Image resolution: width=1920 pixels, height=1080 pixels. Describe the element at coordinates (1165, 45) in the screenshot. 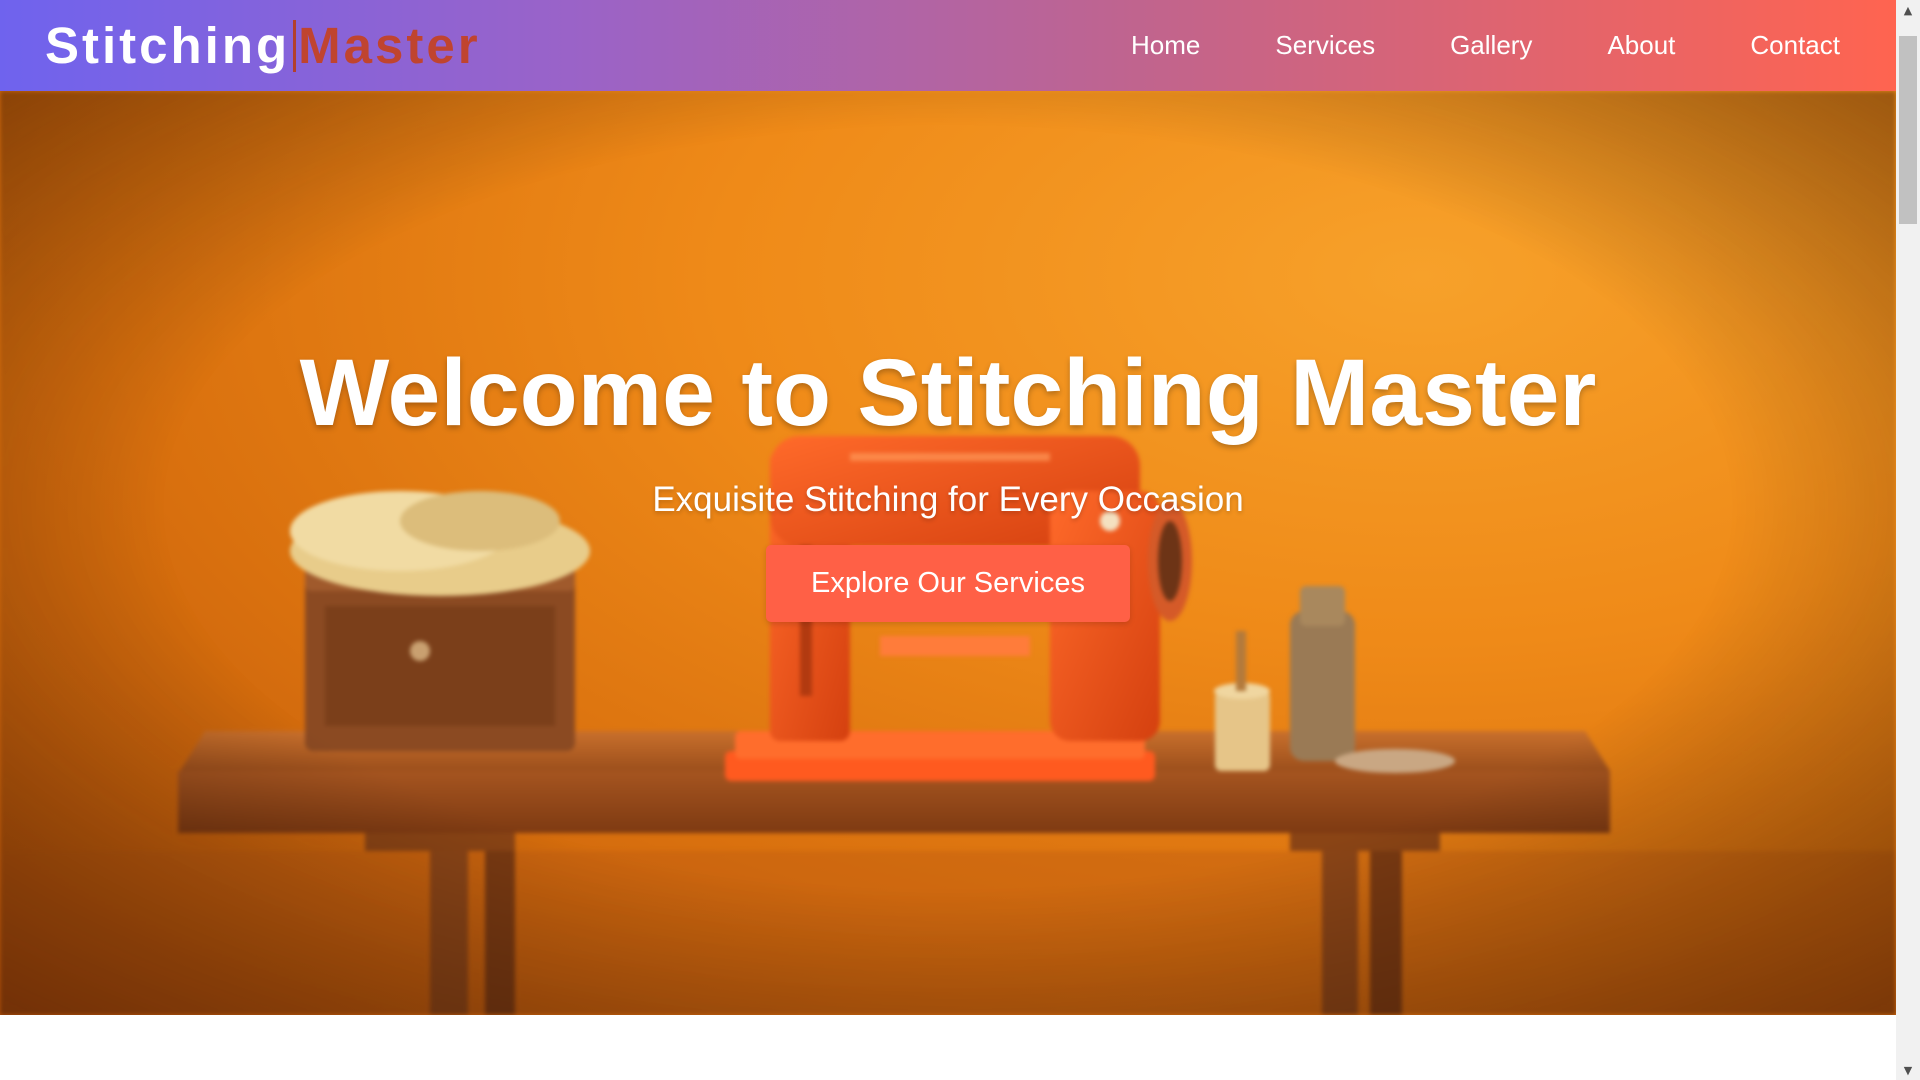

I see `nav-link-home: Home` at that location.